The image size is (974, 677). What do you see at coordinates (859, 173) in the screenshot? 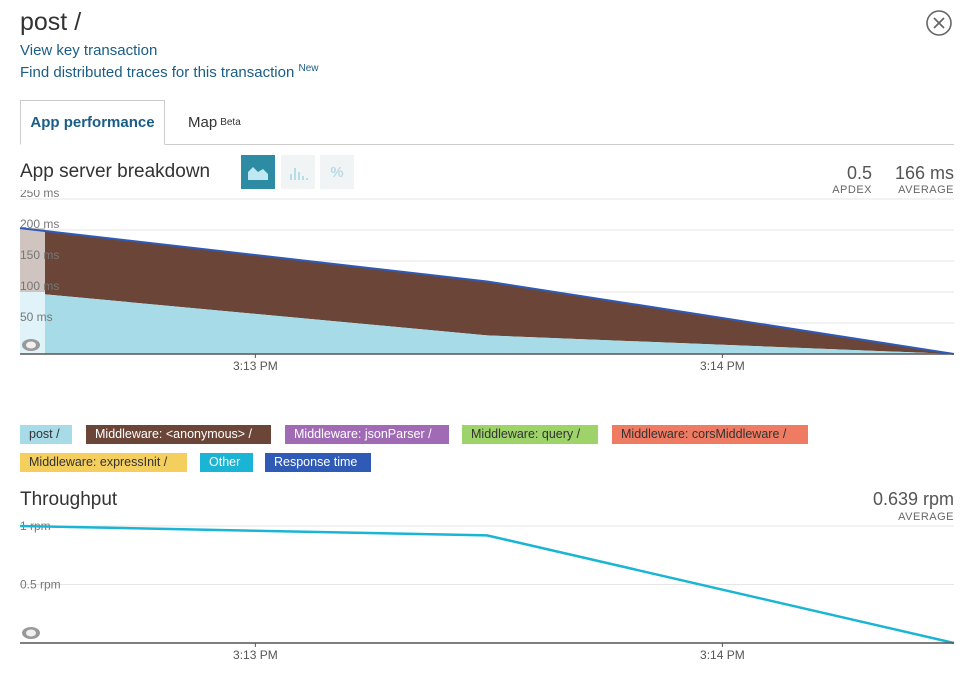
I see `apdex-value: 0.5` at bounding box center [859, 173].